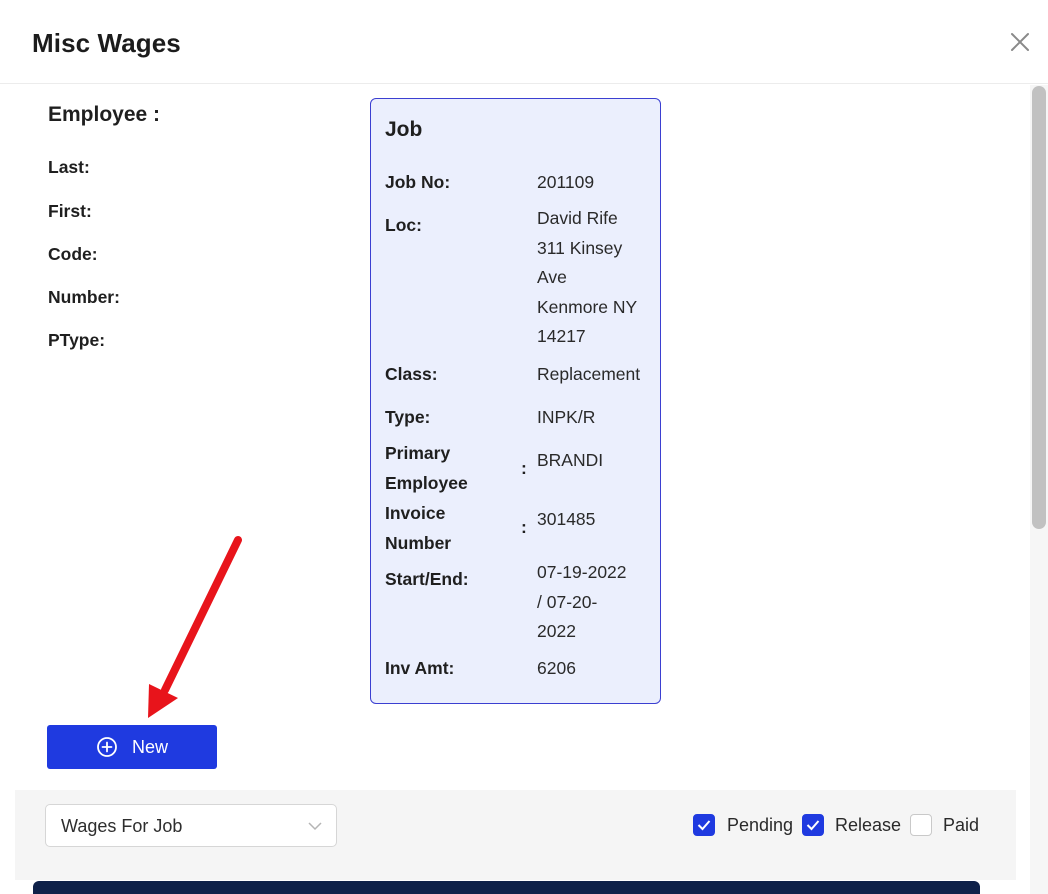 This screenshot has height=894, width=1048. What do you see at coordinates (524, 42) in the screenshot?
I see `dialog-header: Misc Wages` at bounding box center [524, 42].